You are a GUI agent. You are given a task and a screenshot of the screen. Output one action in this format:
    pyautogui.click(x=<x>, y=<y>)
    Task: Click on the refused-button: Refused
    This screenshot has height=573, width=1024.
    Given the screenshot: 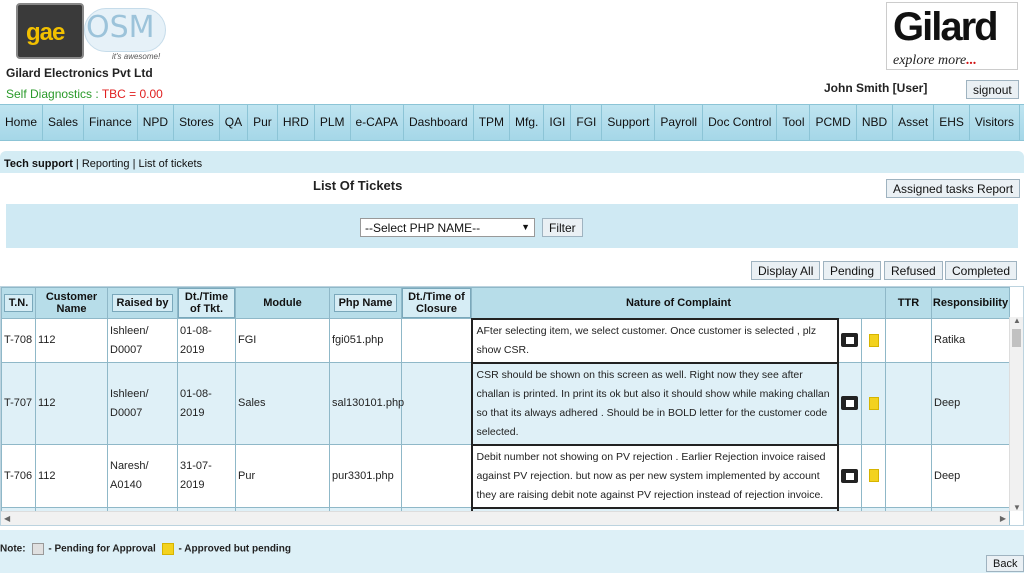 What is the action you would take?
    pyautogui.click(x=913, y=270)
    